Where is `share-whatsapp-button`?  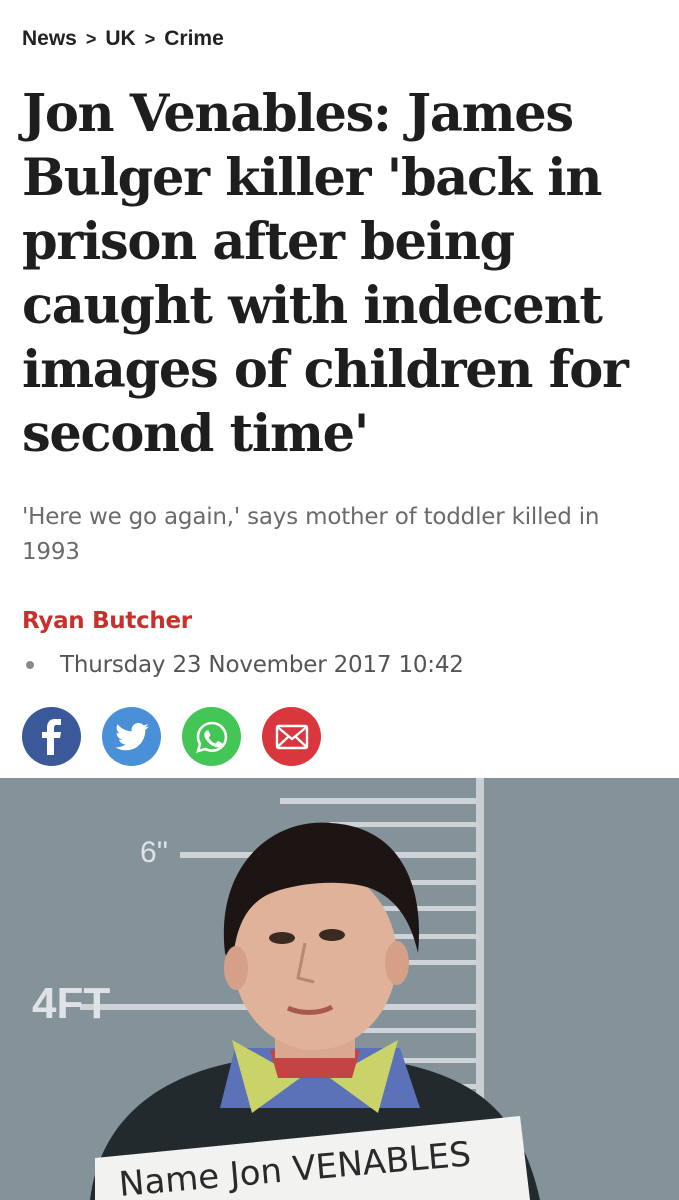
share-whatsapp-button is located at coordinates (211, 736).